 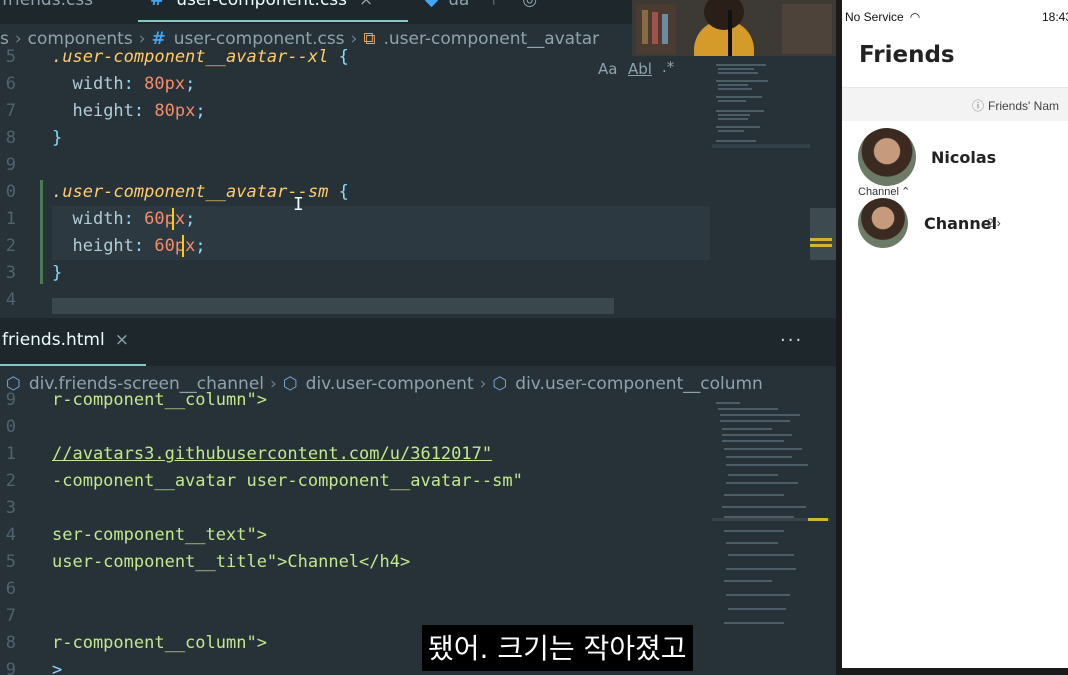 What do you see at coordinates (736, 28) in the screenshot?
I see `webcam-overlay` at bounding box center [736, 28].